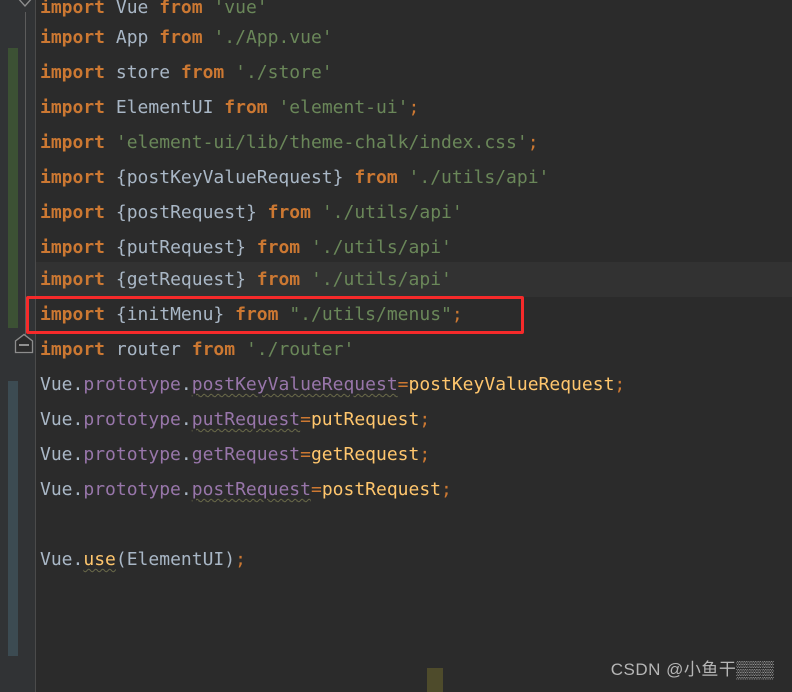 The height and width of the screenshot is (692, 792). I want to click on code-line: Vue.prototype.putRequest=putRequest;, so click(414, 419).